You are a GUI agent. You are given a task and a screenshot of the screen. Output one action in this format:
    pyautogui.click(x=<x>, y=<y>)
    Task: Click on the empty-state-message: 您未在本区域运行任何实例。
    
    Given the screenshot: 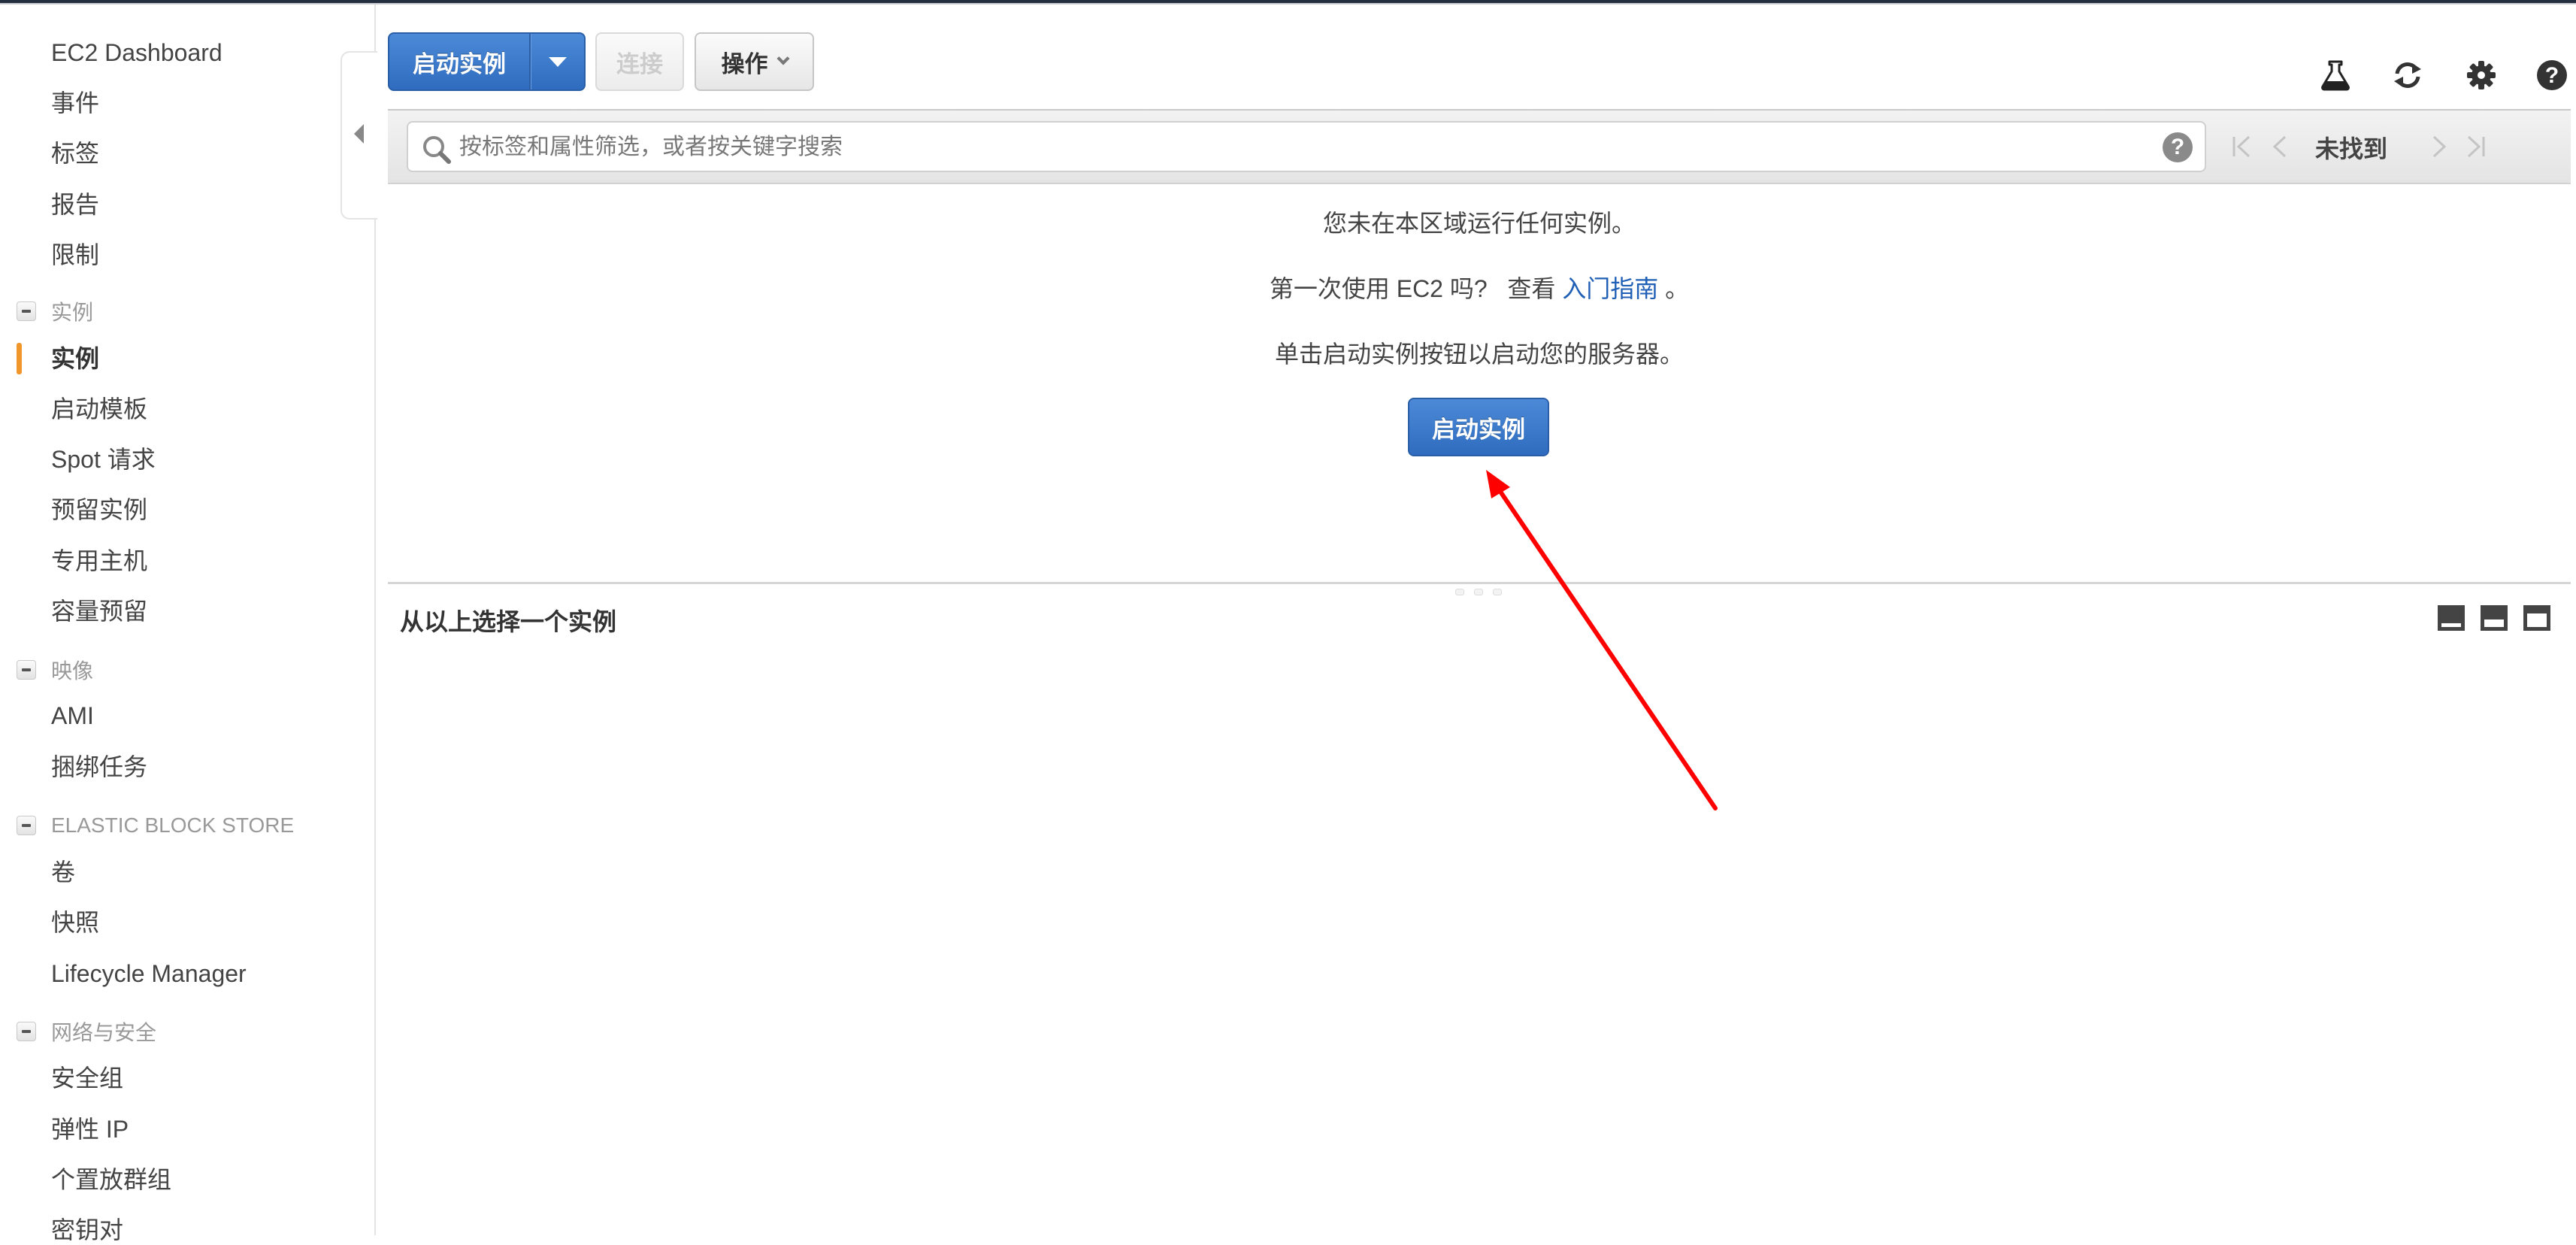 What is the action you would take?
    pyautogui.click(x=1479, y=223)
    